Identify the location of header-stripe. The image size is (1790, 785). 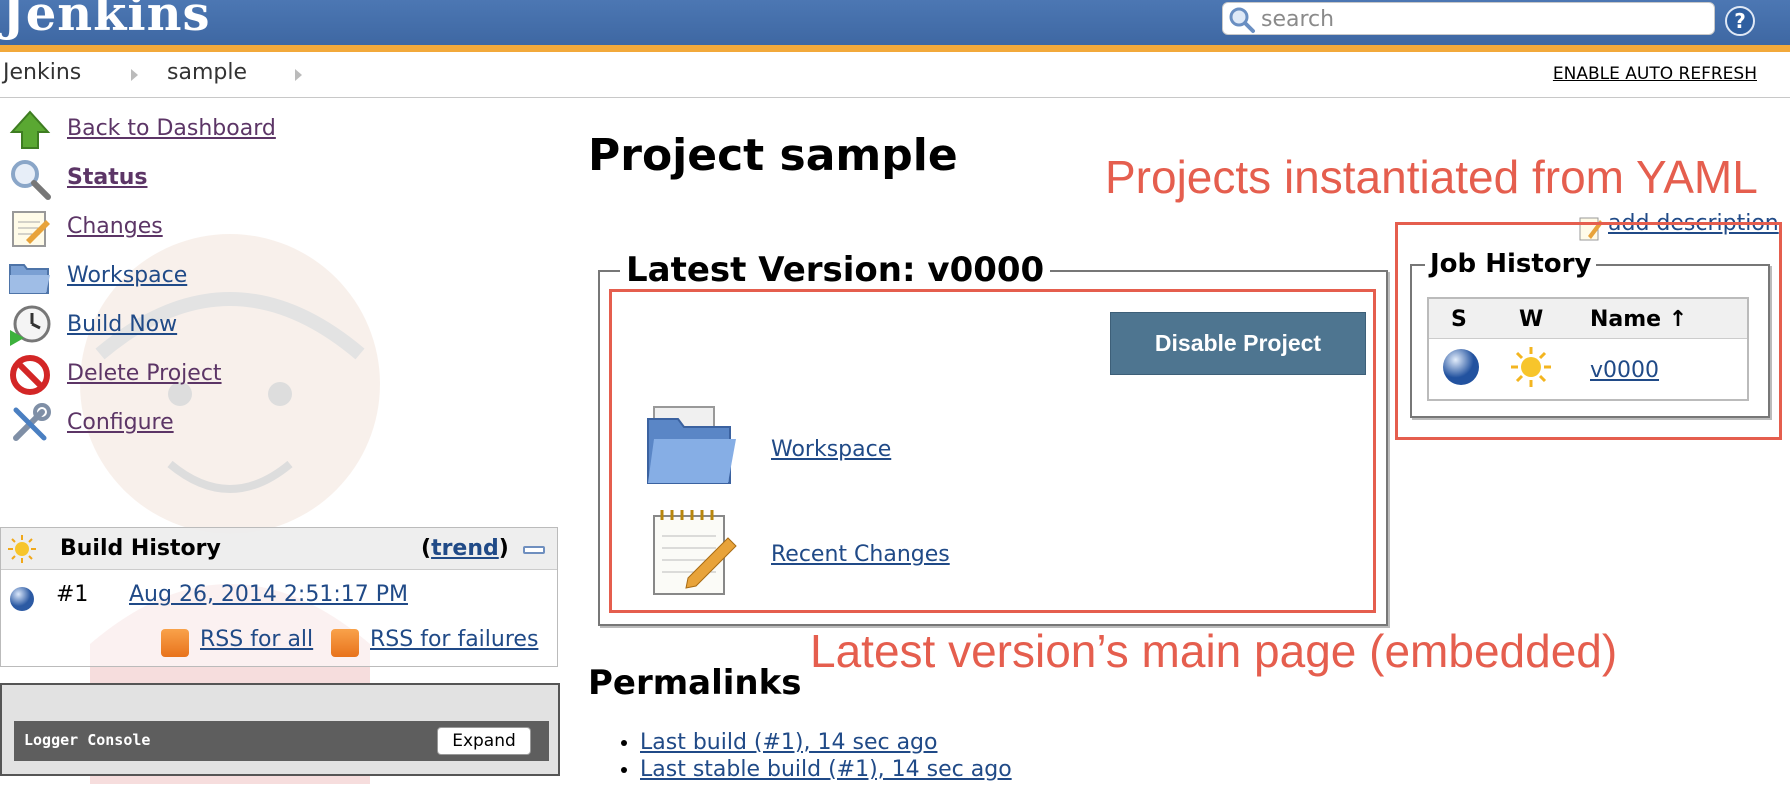
(895, 48).